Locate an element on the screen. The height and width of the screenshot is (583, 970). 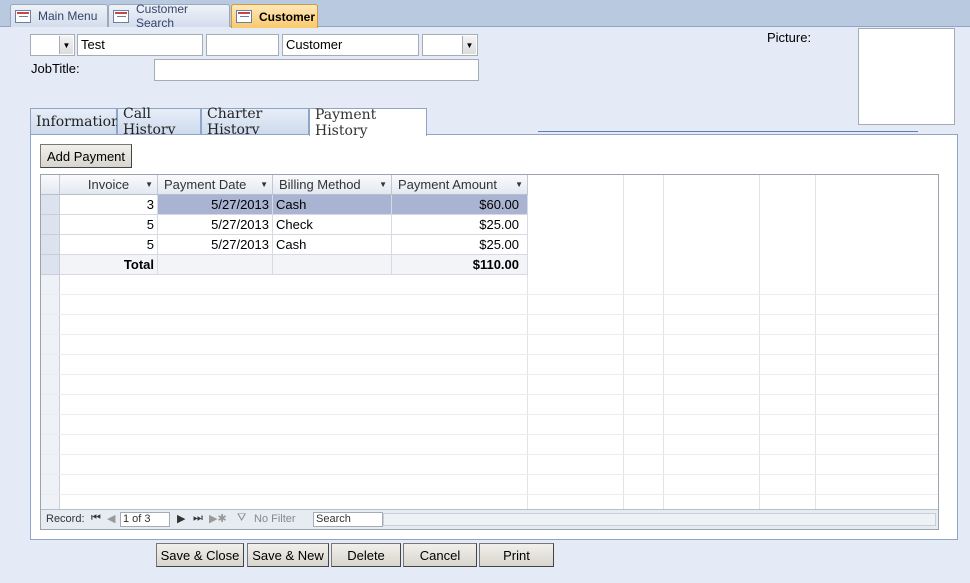
first-name-field: Test is located at coordinates (140, 45).